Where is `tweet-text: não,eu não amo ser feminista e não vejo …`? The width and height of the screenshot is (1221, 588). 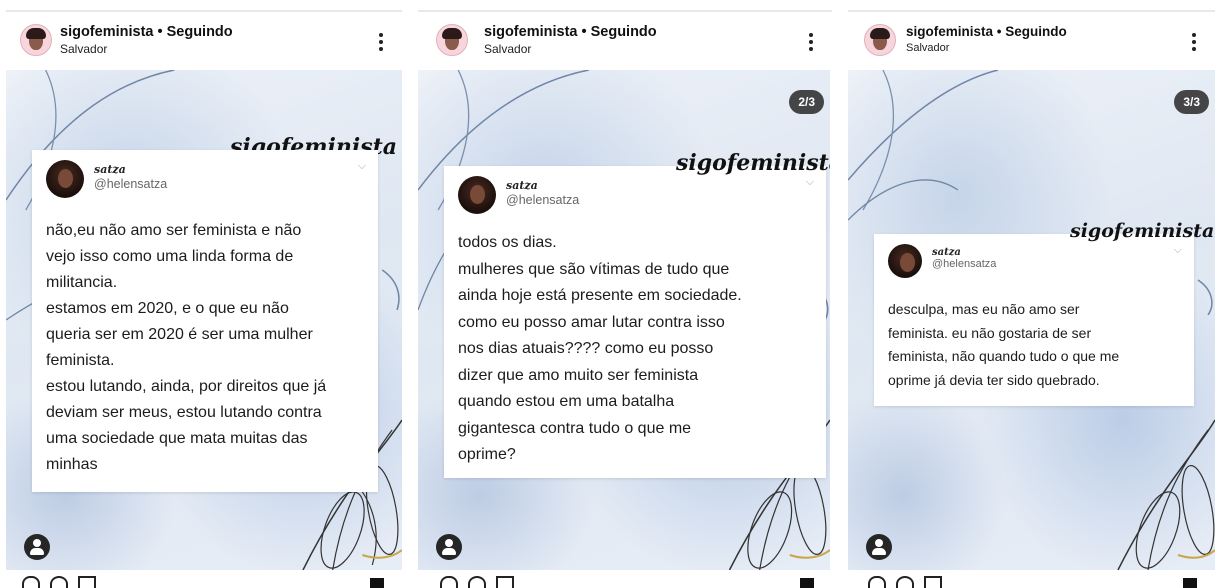
tweet-text: não,eu não amo ser feminista e não vejo … is located at coordinates (186, 347).